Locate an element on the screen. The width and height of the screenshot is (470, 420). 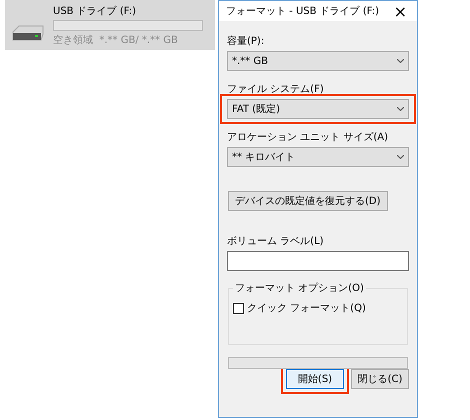
field-label: ボリューム ラベル(L) is located at coordinates (276, 241).